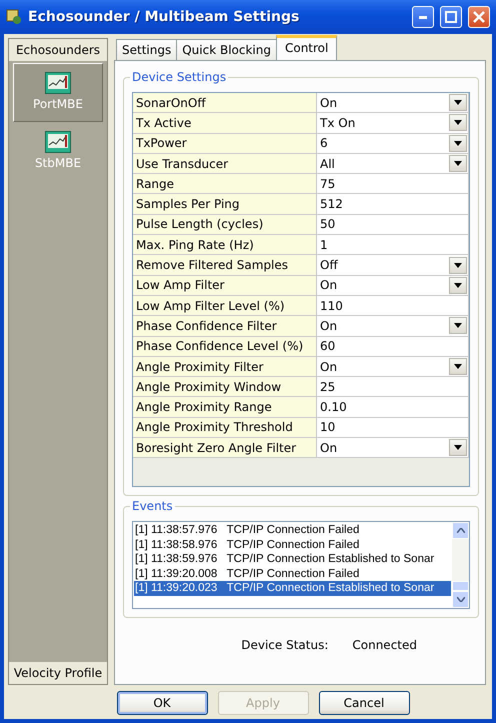  I want to click on property-dropdown: Tx On, so click(393, 123).